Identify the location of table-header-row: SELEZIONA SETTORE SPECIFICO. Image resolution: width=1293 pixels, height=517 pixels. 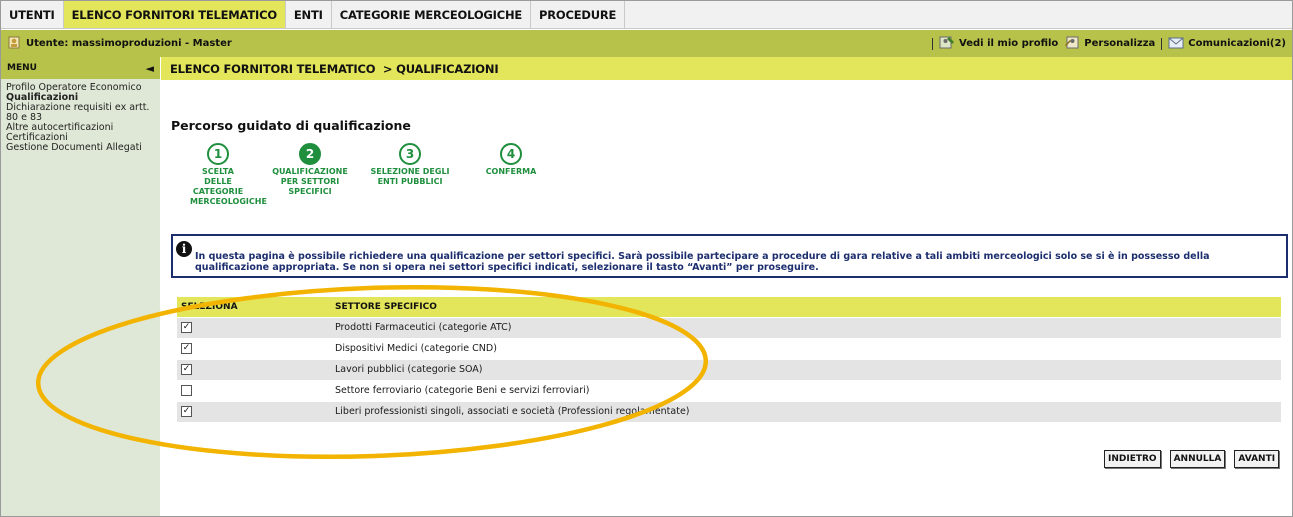
(729, 307).